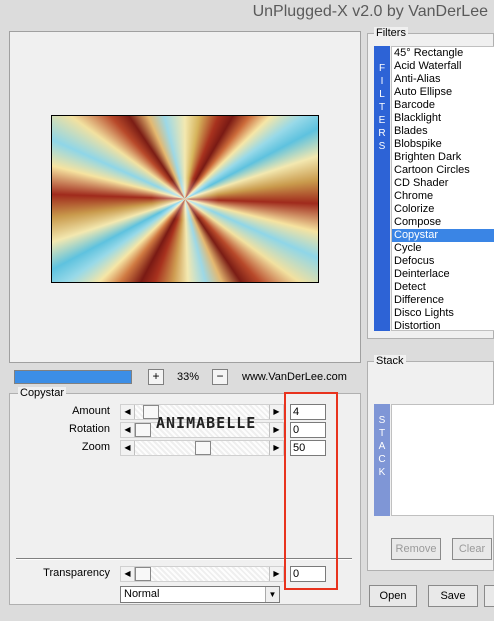 The image size is (494, 621). I want to click on save-button: Save, so click(453, 596).